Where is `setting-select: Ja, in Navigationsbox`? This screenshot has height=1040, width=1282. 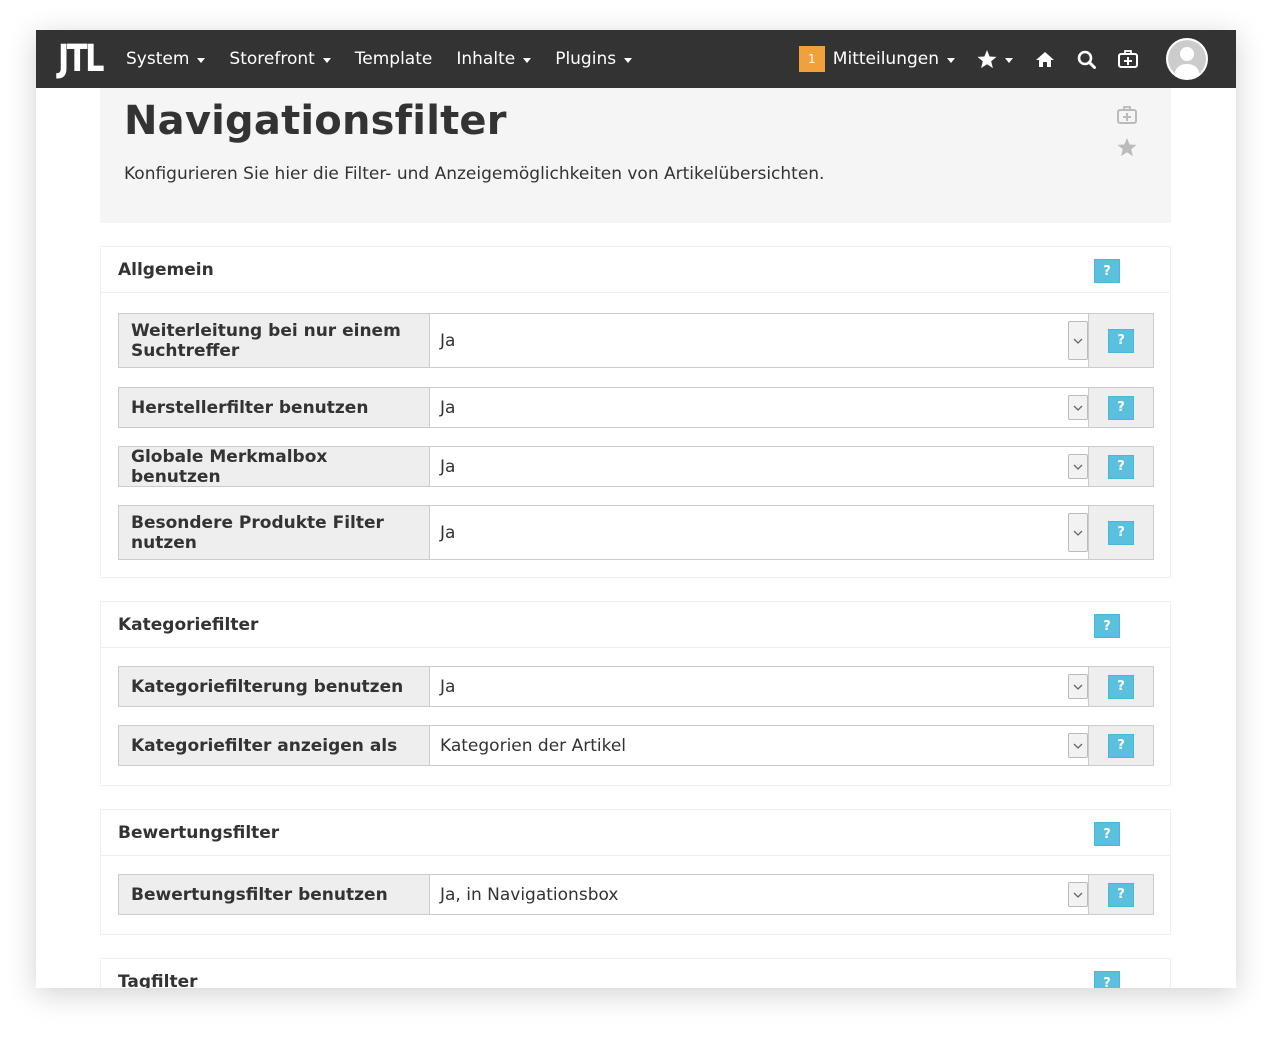 setting-select: Ja, in Navigationsbox is located at coordinates (759, 894).